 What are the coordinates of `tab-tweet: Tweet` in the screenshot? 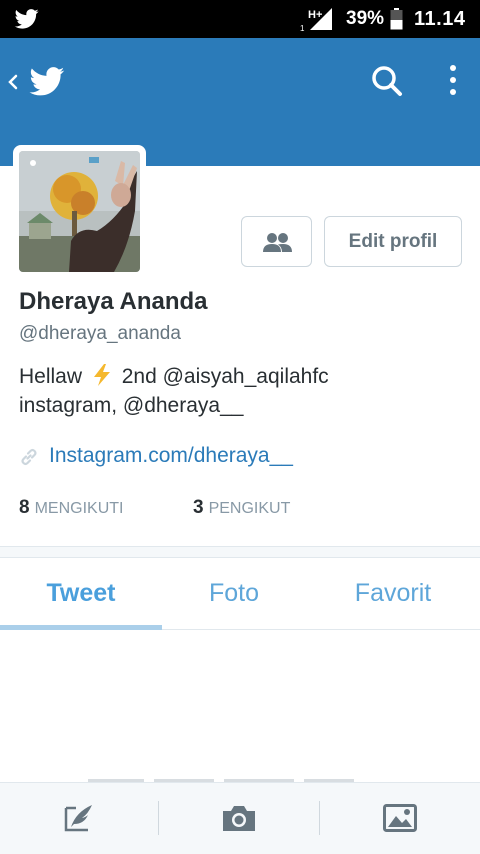 It's located at (81, 594).